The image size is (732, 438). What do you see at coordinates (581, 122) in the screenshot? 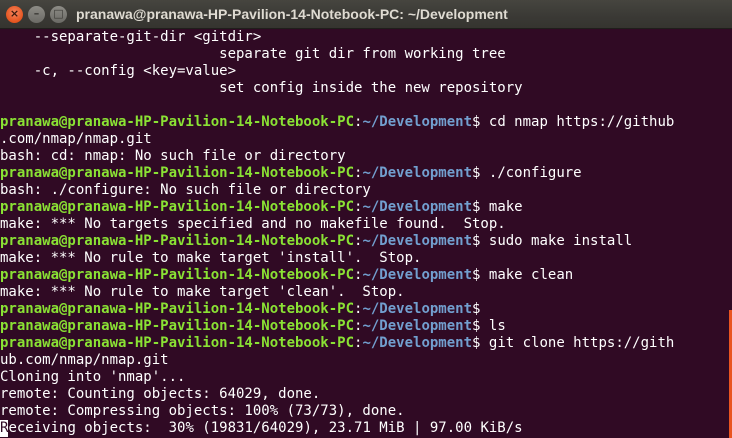
I see `command-text: cd nmap https://github` at bounding box center [581, 122].